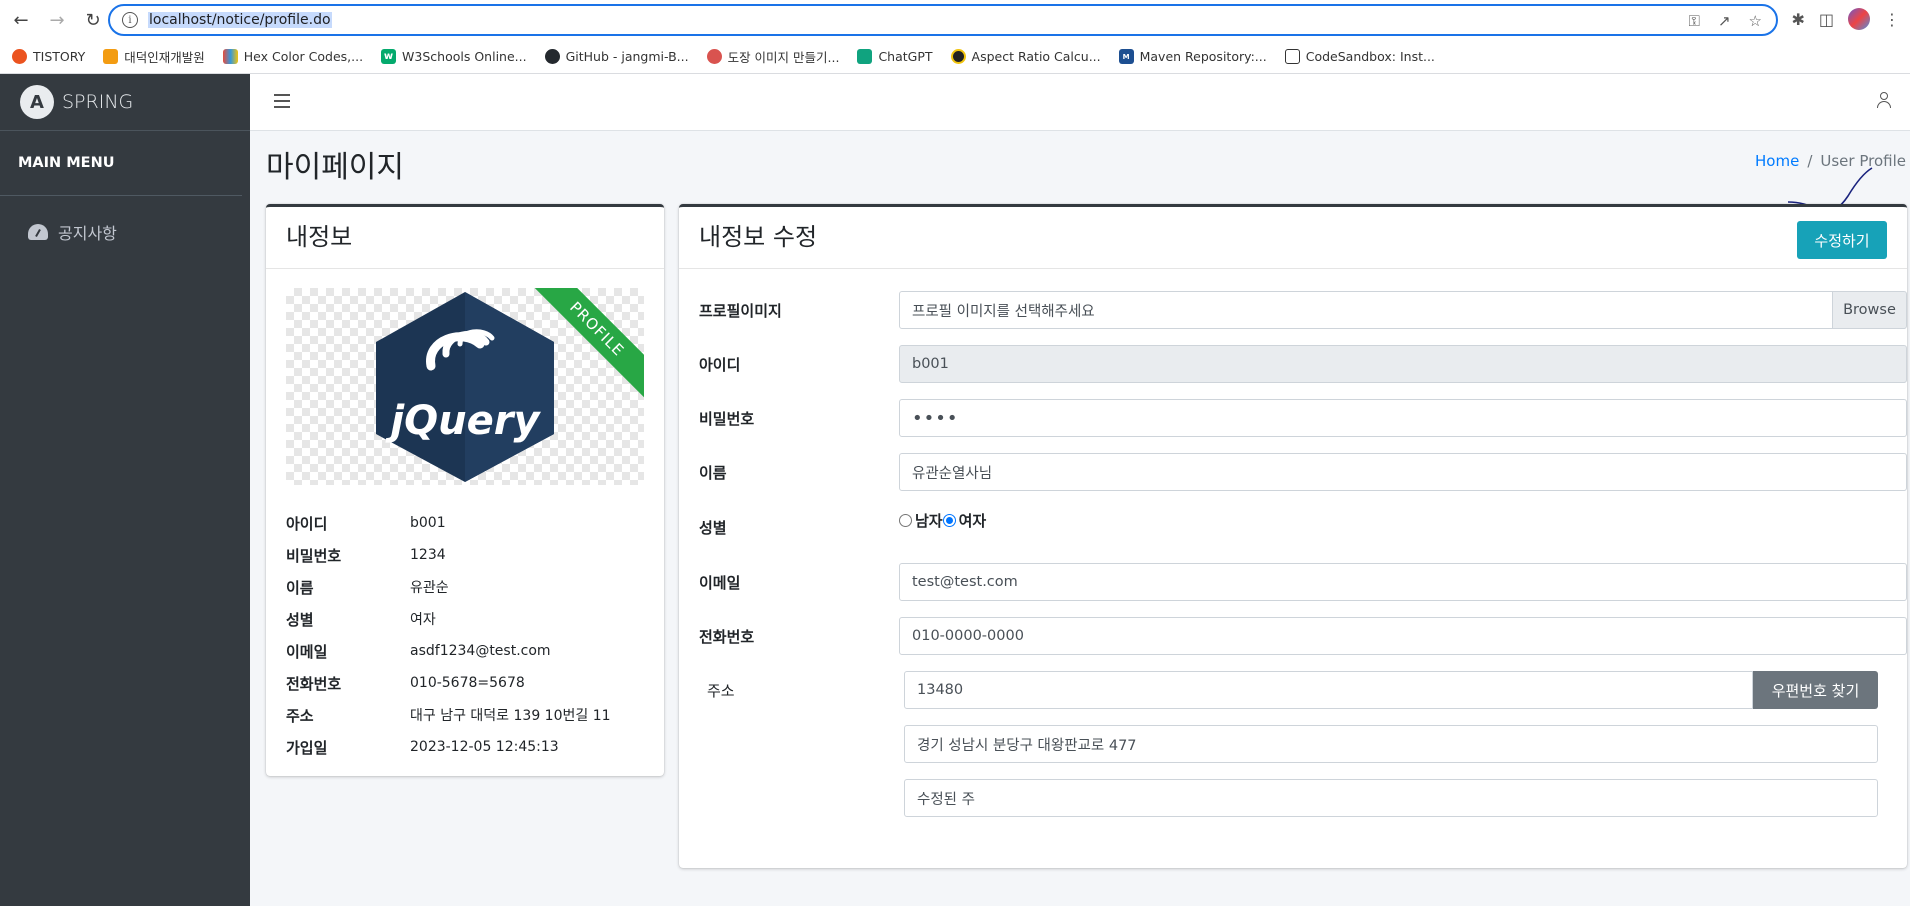  What do you see at coordinates (1815, 690) in the screenshot?
I see `find-zipcode-button: 우편번호 찾기` at bounding box center [1815, 690].